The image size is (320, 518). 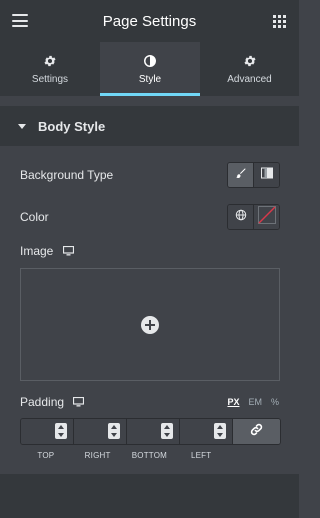 What do you see at coordinates (72, 126) in the screenshot?
I see `section-title: Body Style` at bounding box center [72, 126].